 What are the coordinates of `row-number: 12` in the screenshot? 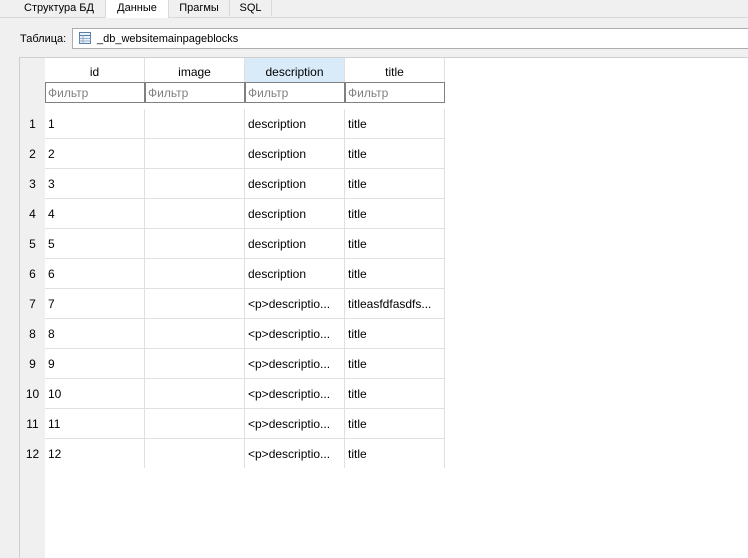 It's located at (32, 454).